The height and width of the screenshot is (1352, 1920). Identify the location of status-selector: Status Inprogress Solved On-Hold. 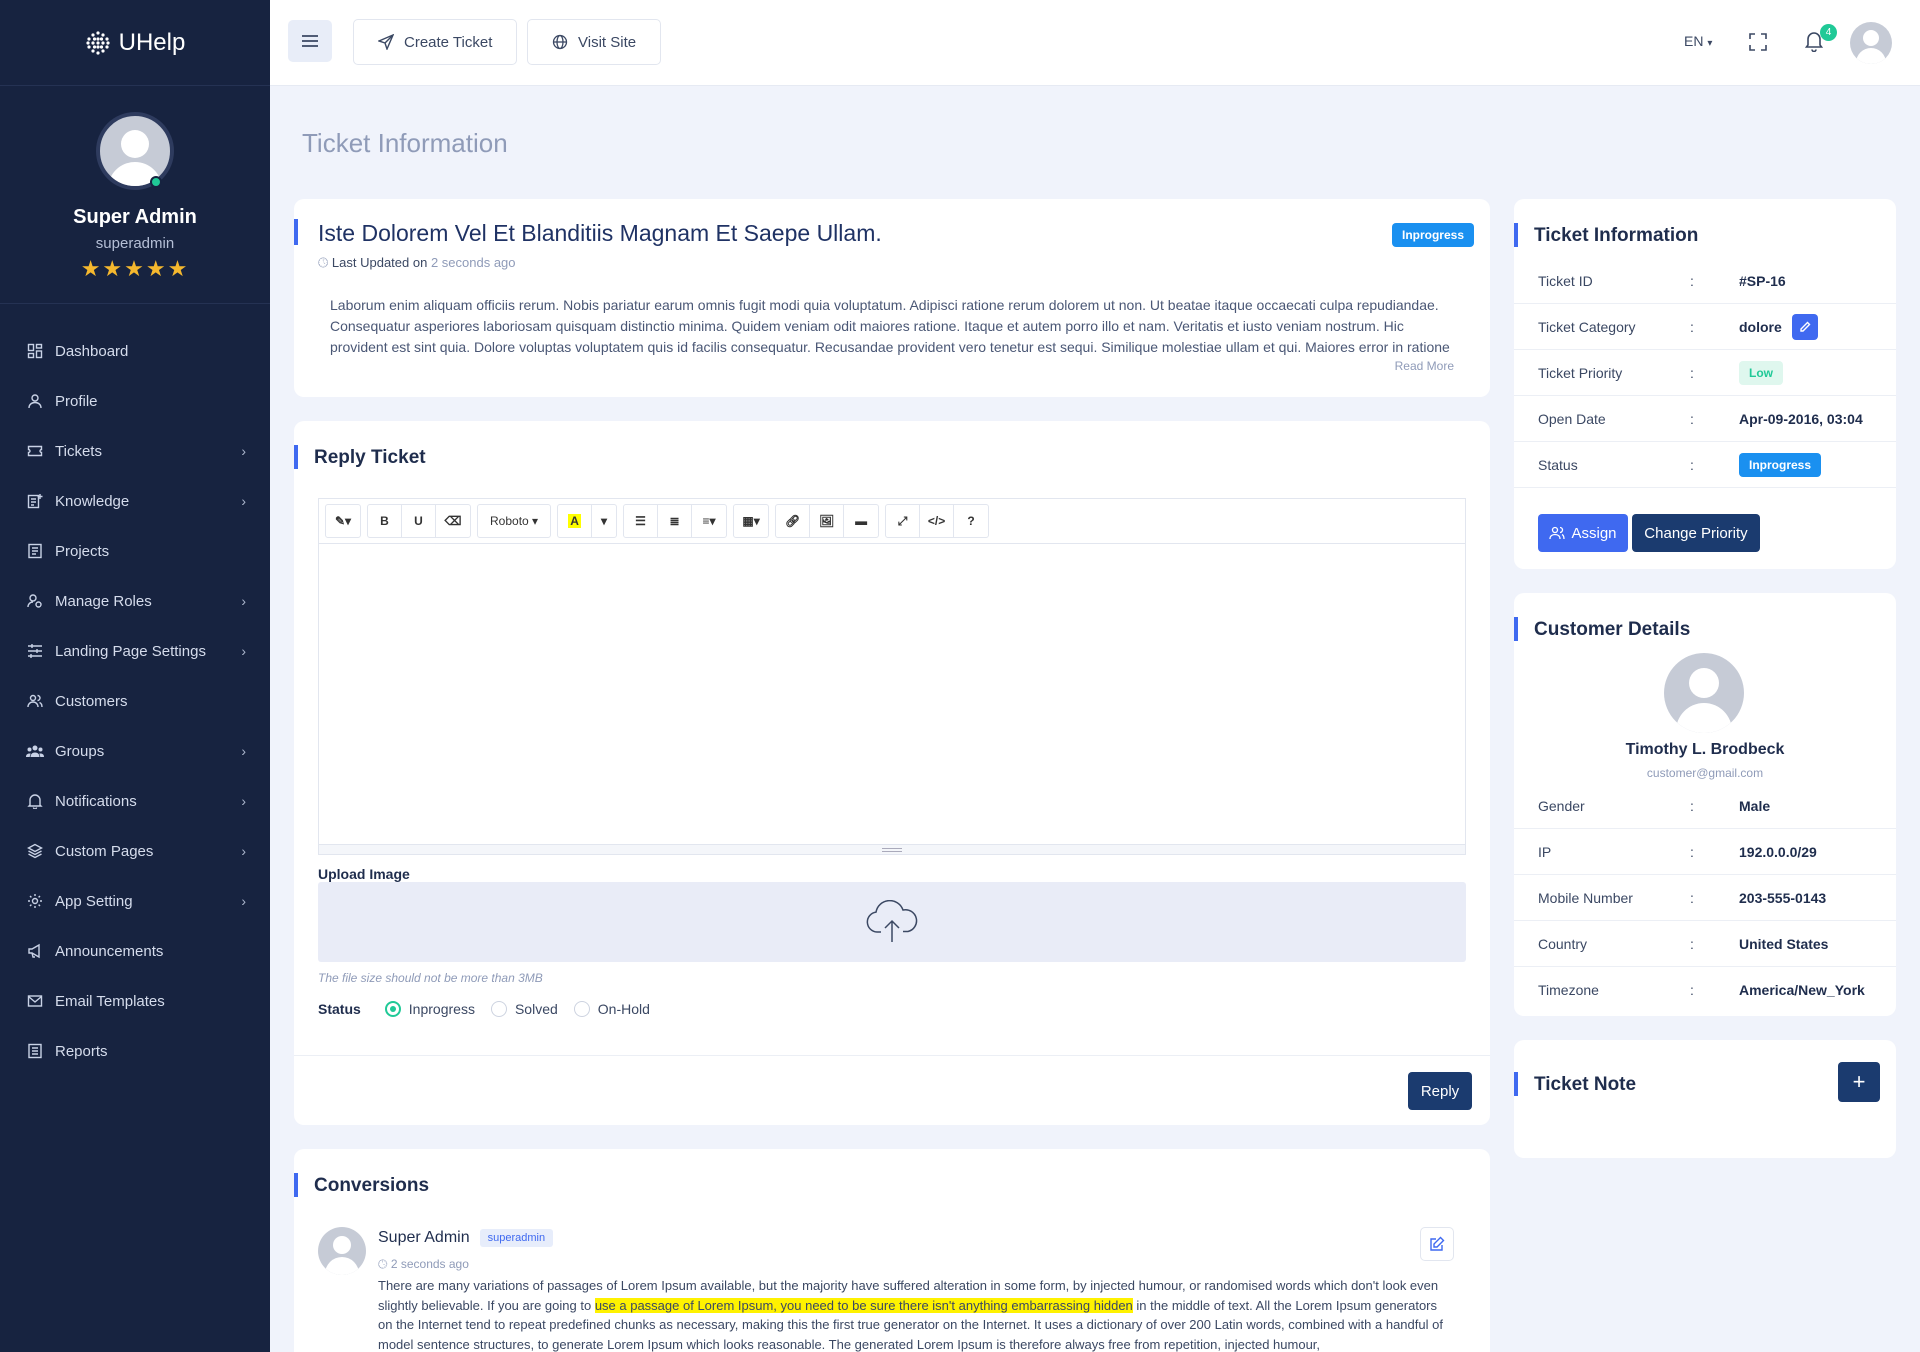
(492, 1009).